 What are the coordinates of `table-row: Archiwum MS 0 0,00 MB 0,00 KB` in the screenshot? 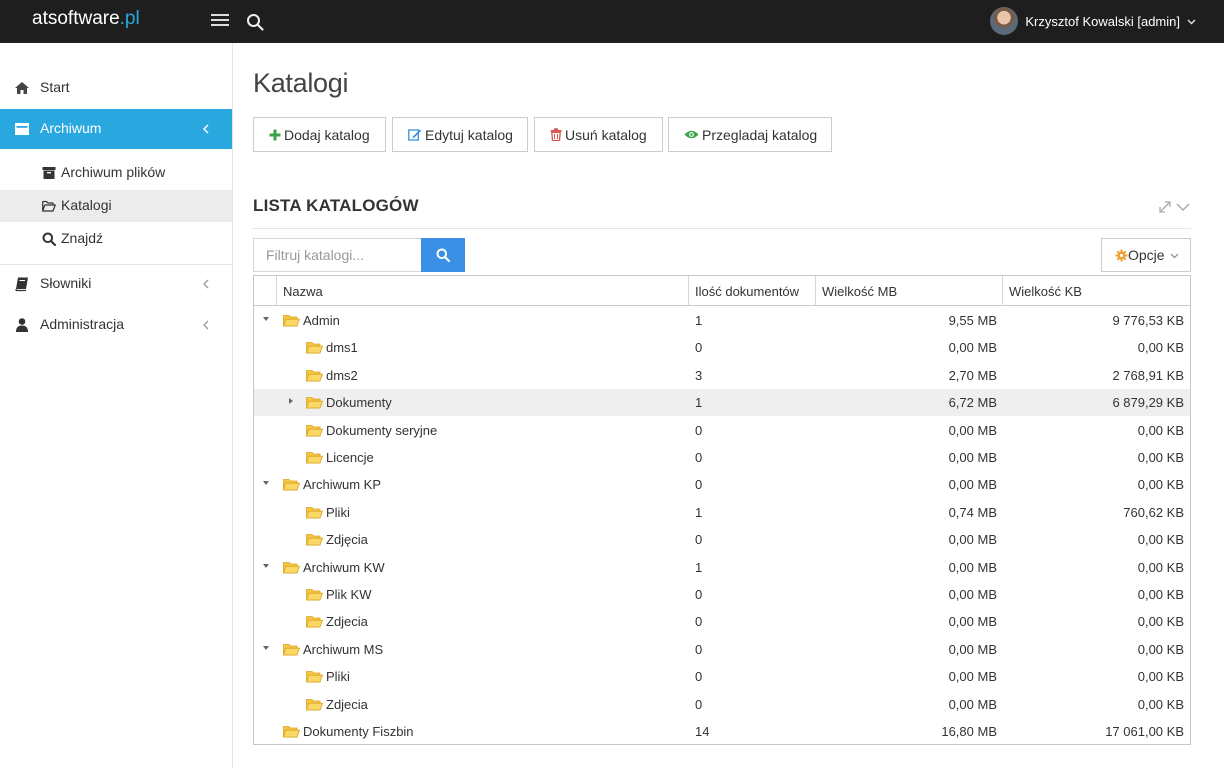 It's located at (722, 649).